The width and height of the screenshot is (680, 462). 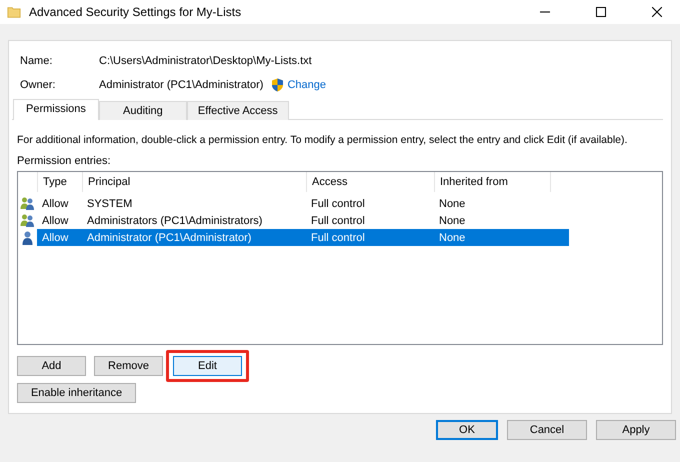 I want to click on user-icon, so click(x=27, y=237).